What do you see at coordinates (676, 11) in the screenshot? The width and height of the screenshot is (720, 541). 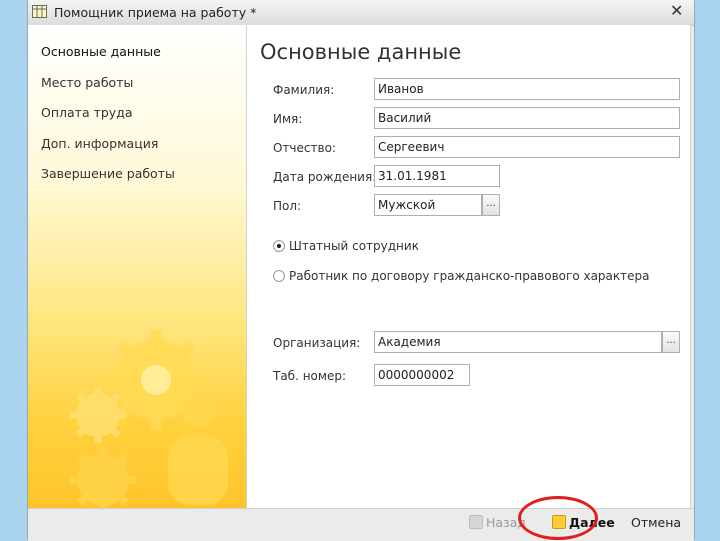 I see `close-icon: ✕` at bounding box center [676, 11].